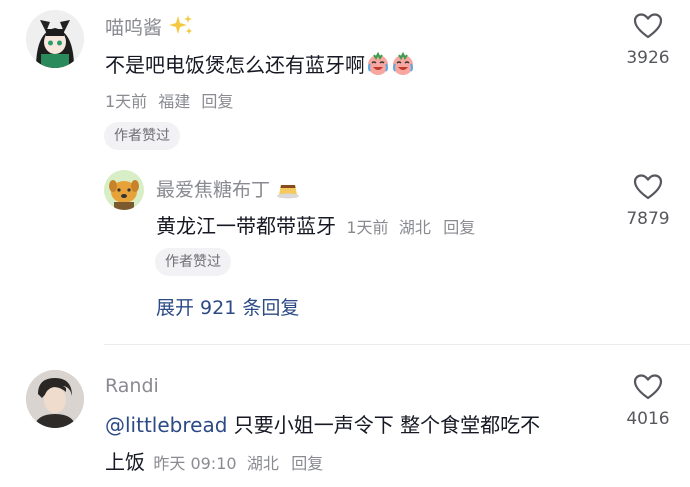 Image resolution: width=690 pixels, height=487 pixels. I want to click on comment-text: 不是吧电饭煲怎么还有蓝牙啊, so click(260, 63).